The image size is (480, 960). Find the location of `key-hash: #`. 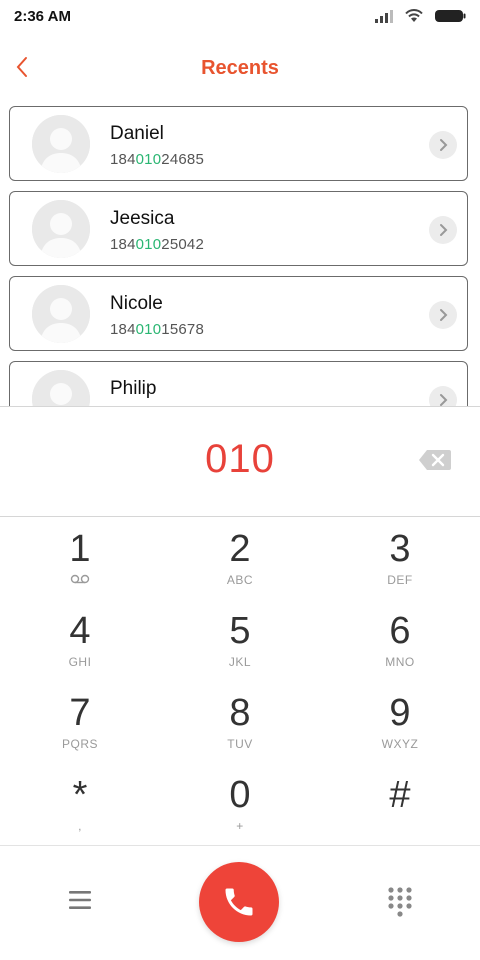

key-hash: # is located at coordinates (400, 804).